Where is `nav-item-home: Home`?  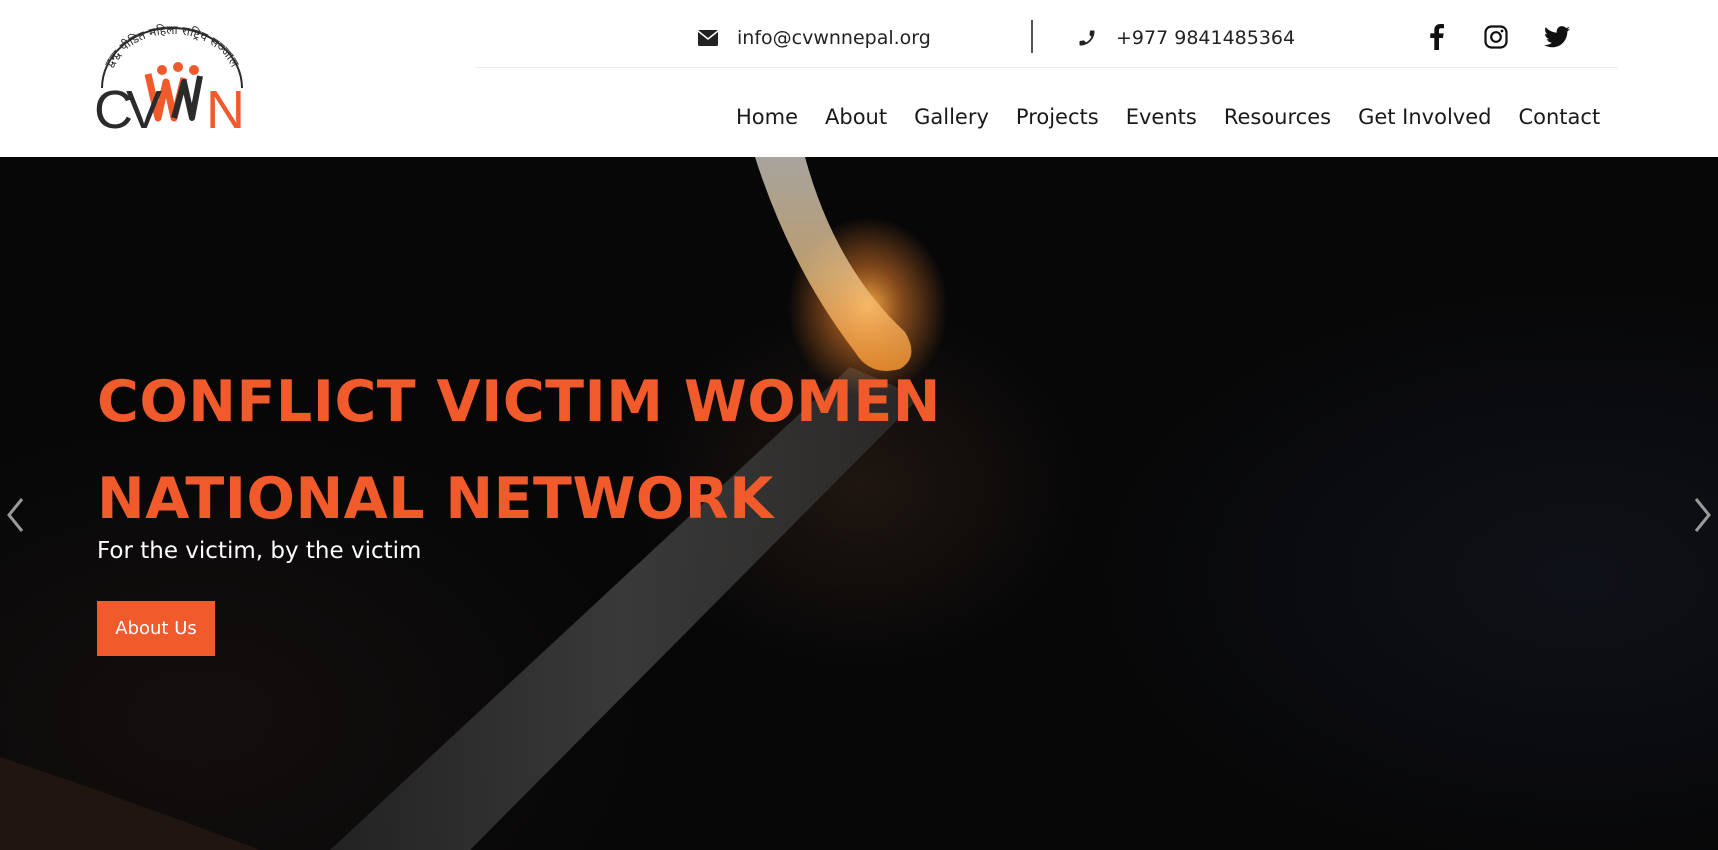
nav-item-home: Home is located at coordinates (767, 117).